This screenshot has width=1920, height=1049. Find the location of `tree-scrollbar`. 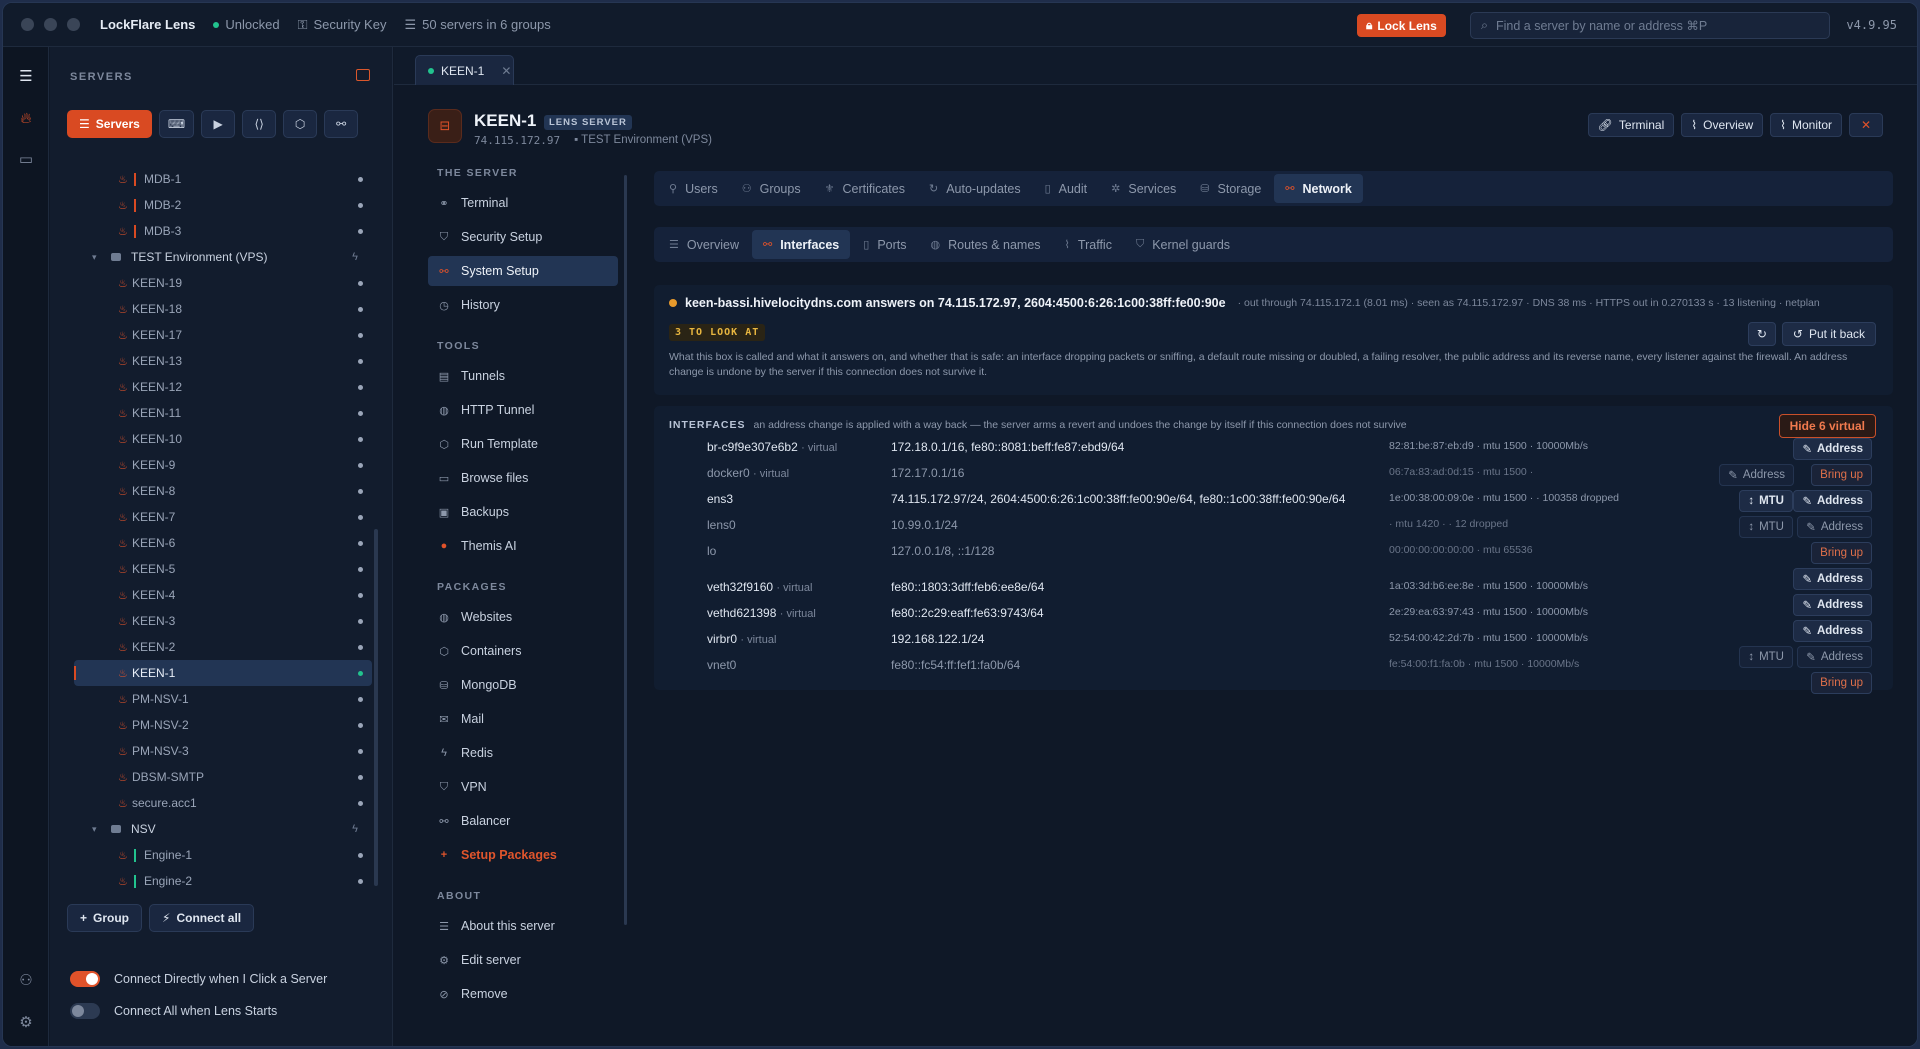

tree-scrollbar is located at coordinates (376, 707).